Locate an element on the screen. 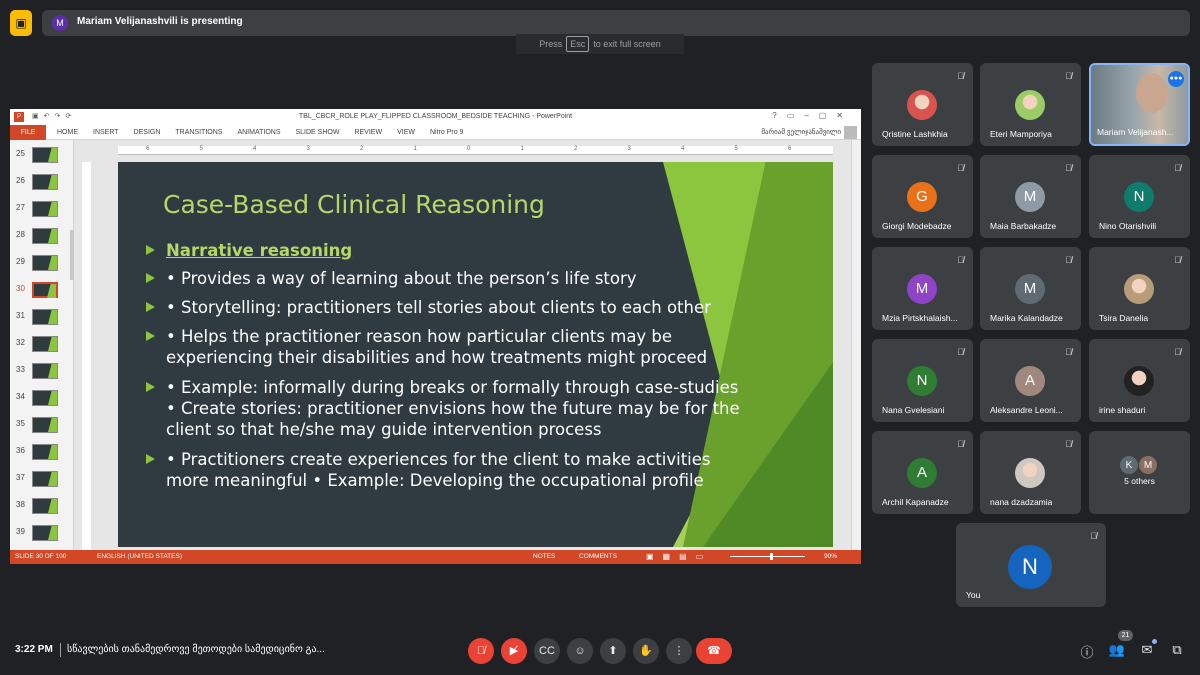 The image size is (1200, 675). slide-thumbnail: 34 is located at coordinates (41, 401).